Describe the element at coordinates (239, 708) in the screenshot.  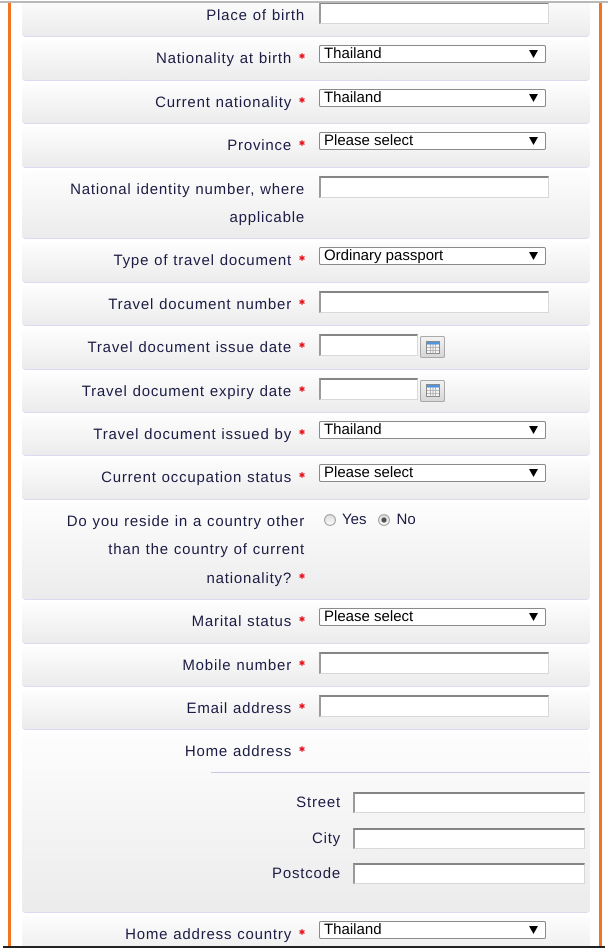
I see `field-label: Email address` at that location.